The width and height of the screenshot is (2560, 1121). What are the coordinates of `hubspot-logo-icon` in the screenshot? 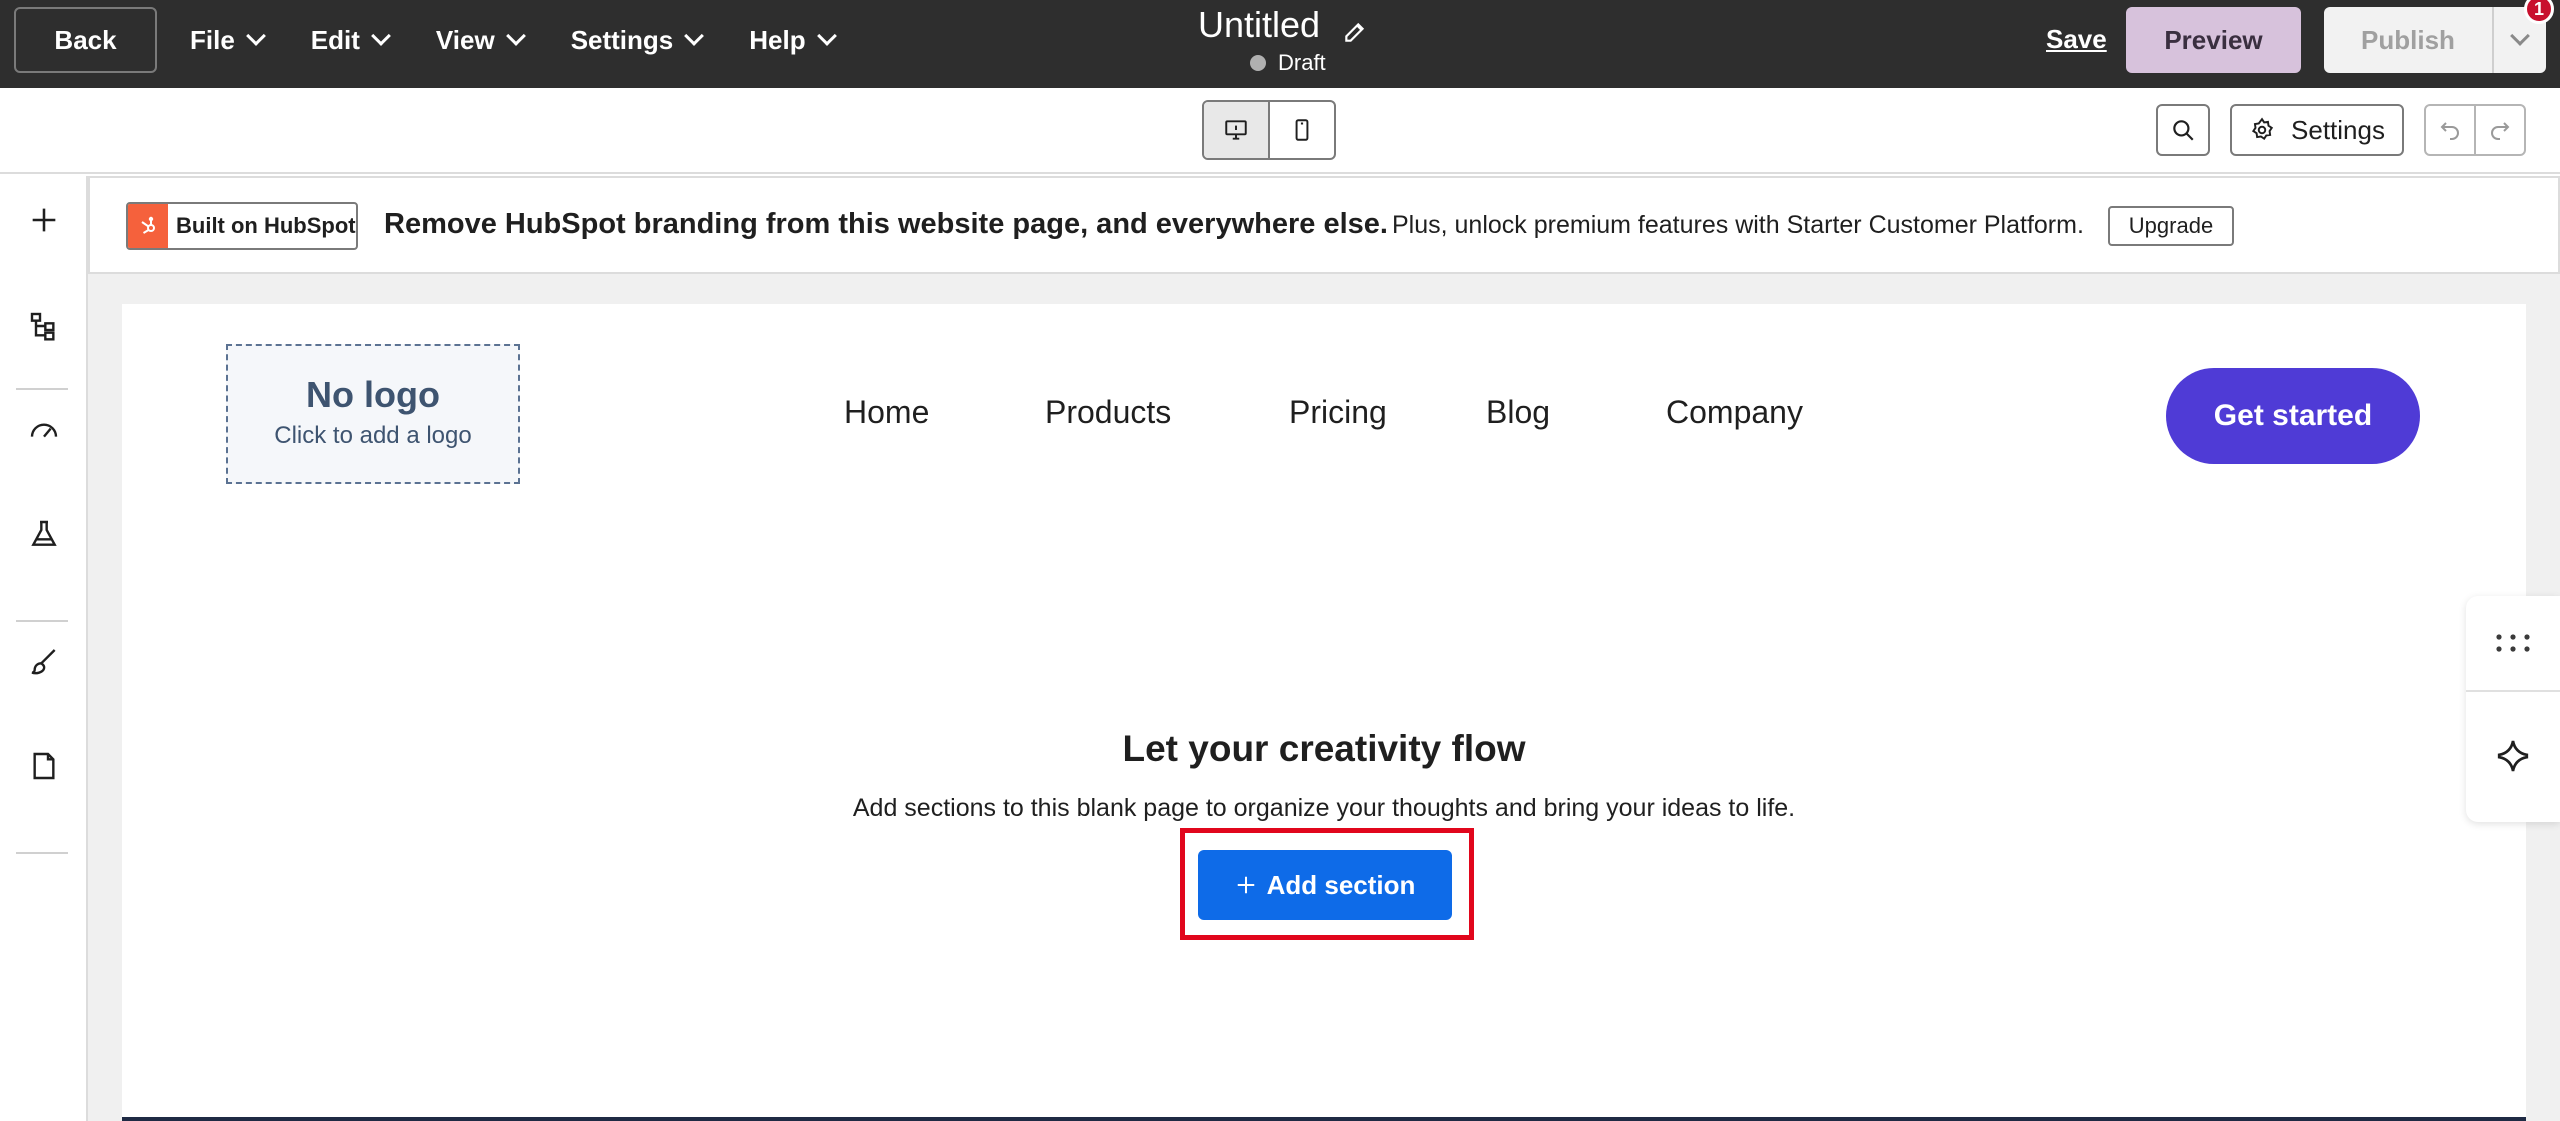 It's located at (148, 226).